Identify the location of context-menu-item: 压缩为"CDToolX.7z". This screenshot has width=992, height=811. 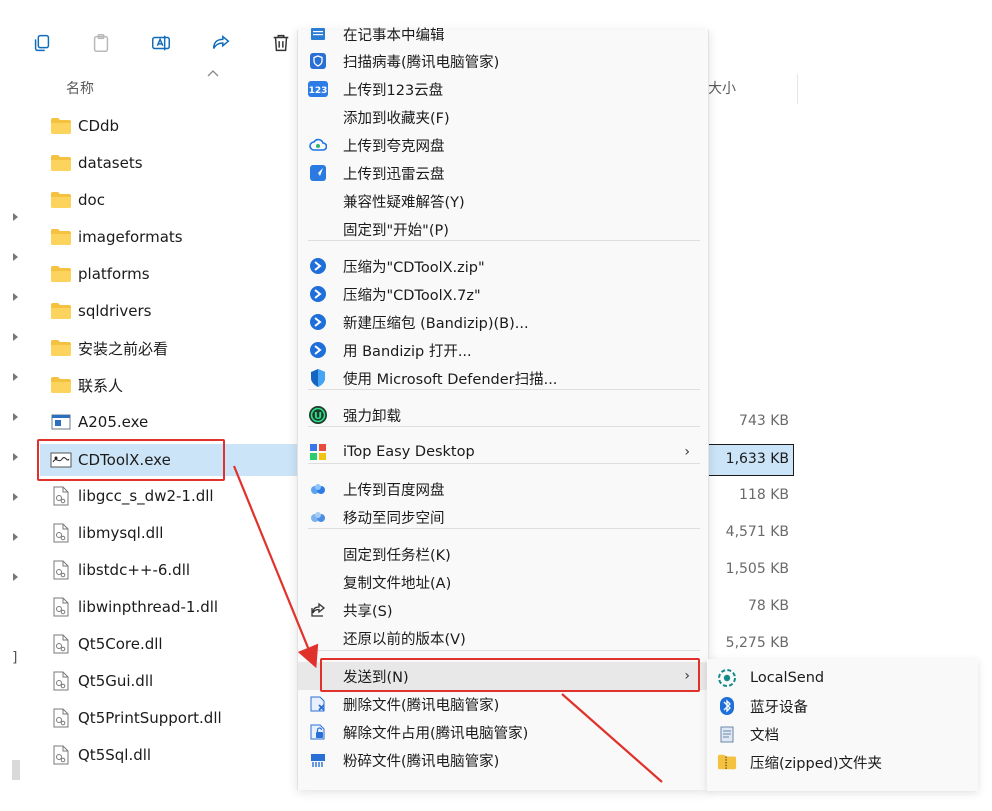
(503, 294).